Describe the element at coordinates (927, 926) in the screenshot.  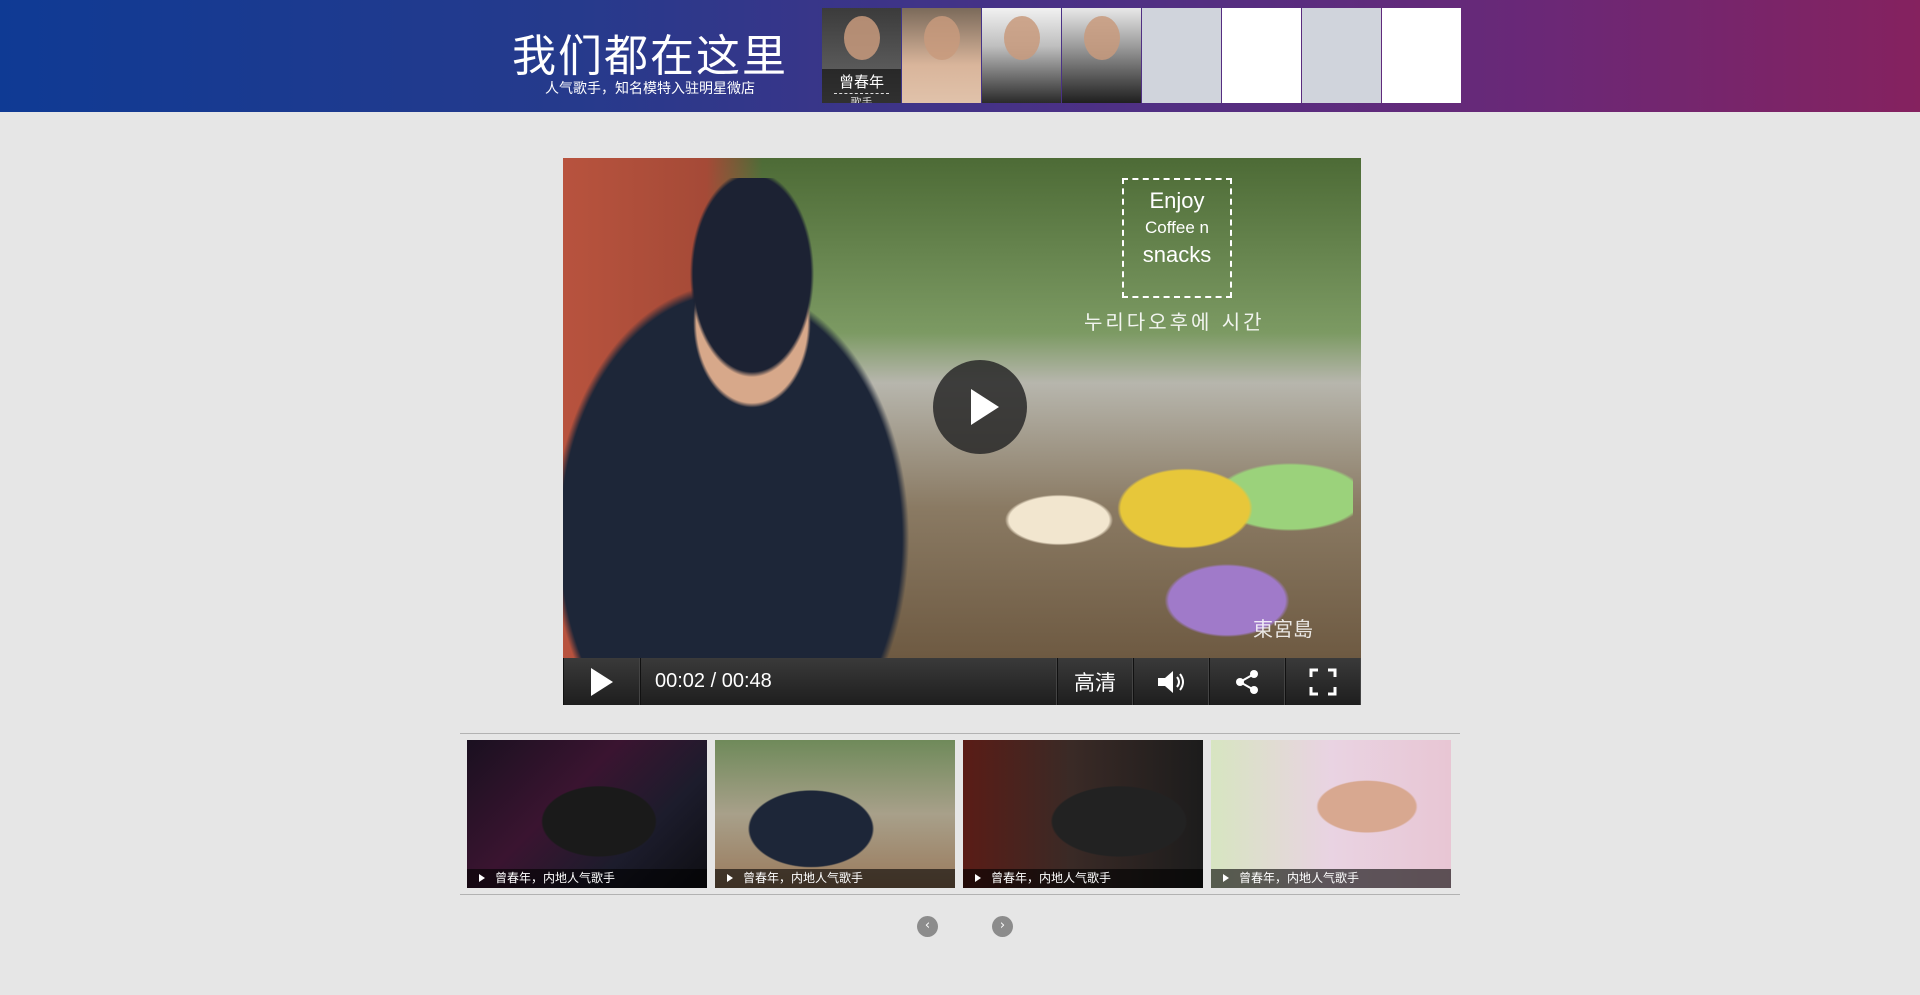
I see `prev-arrow-button: ‹` at that location.